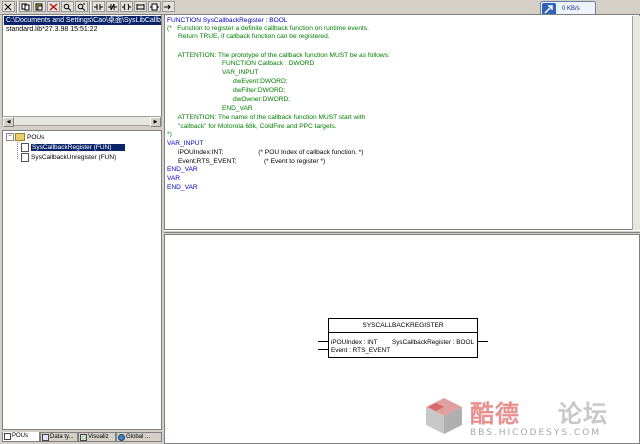  What do you see at coordinates (81, 6) in the screenshot?
I see `find-next-icon` at bounding box center [81, 6].